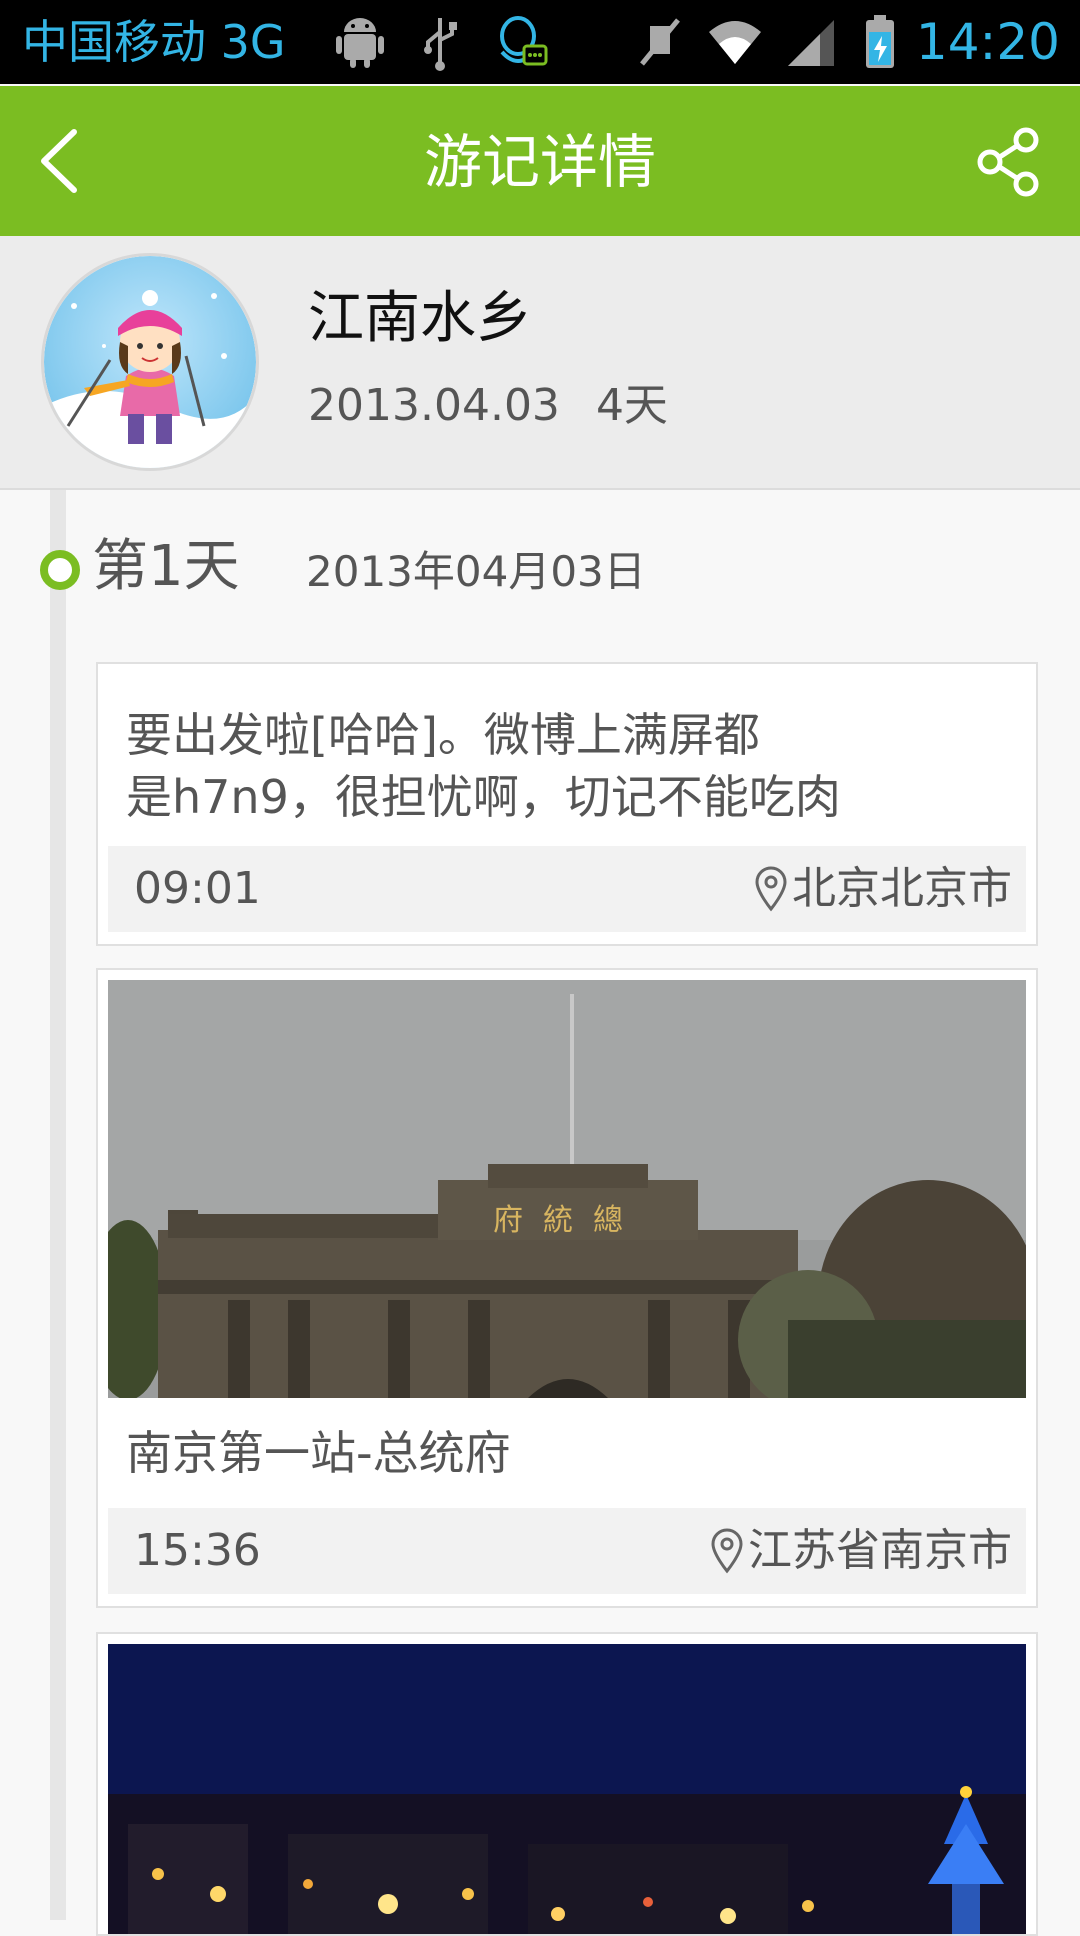 The image size is (1080, 1936). Describe the element at coordinates (60, 570) in the screenshot. I see `timeline-dot` at that location.